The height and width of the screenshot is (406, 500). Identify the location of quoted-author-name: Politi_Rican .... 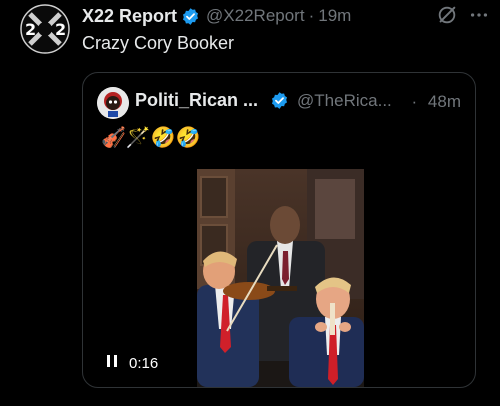
(196, 100).